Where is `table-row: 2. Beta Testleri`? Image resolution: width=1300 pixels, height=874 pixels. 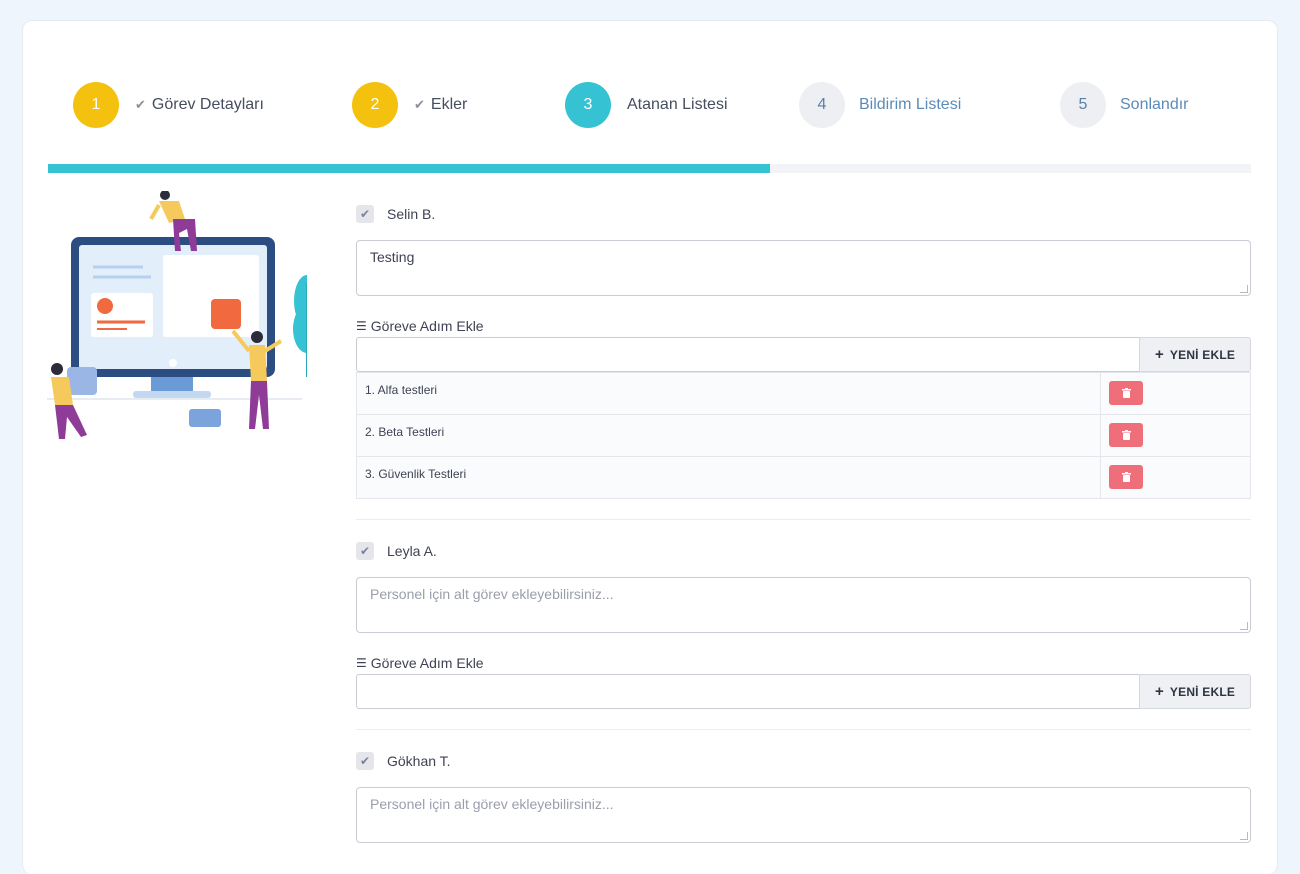
table-row: 2. Beta Testleri is located at coordinates (803, 435).